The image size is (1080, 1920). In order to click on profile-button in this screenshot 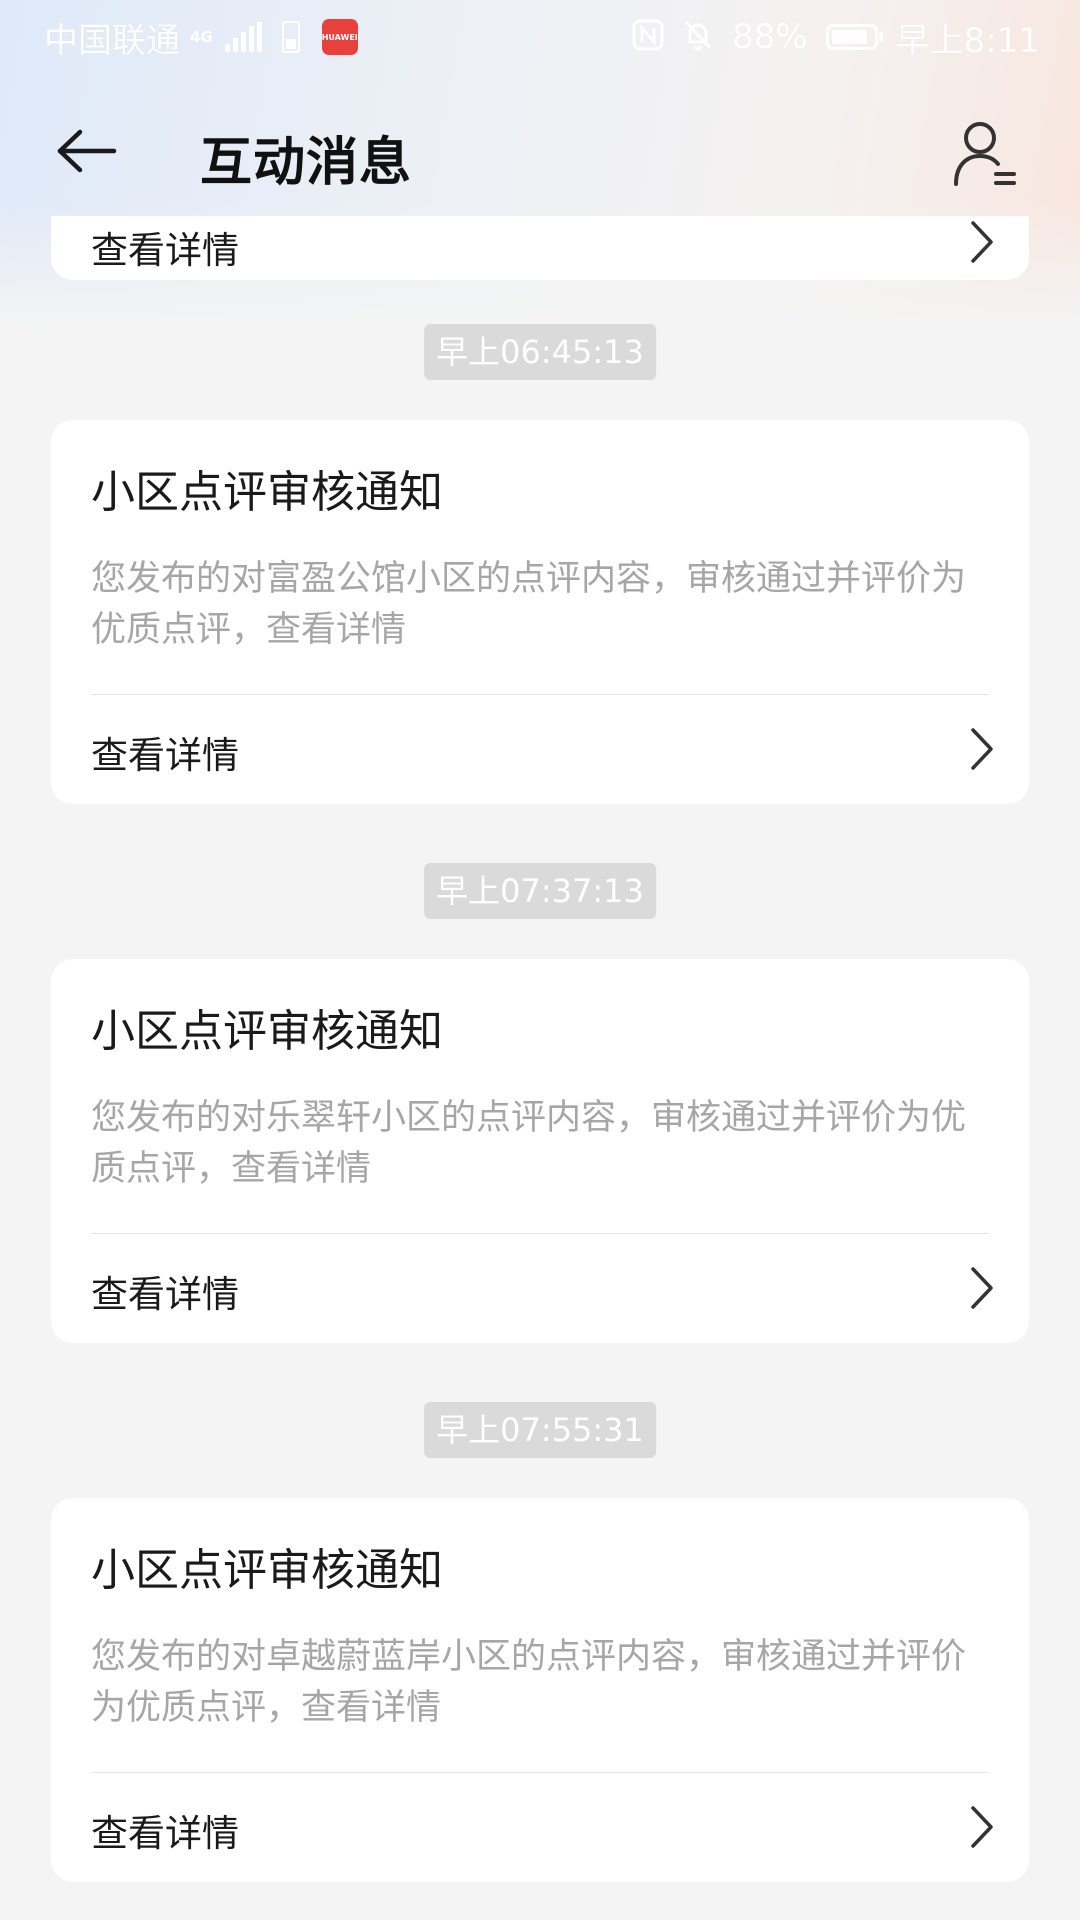, I will do `click(992, 158)`.